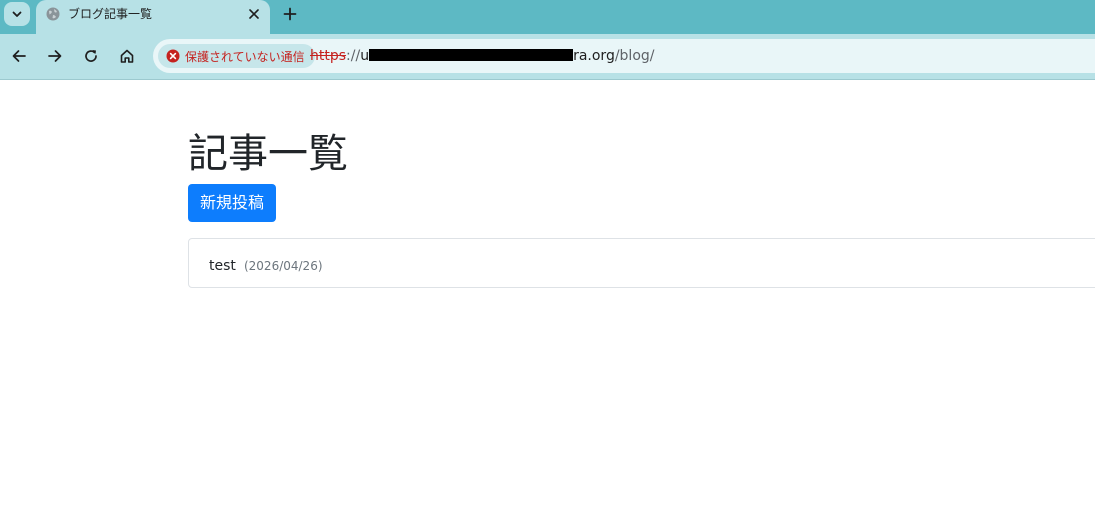  What do you see at coordinates (471, 55) in the screenshot?
I see `url-redaction` at bounding box center [471, 55].